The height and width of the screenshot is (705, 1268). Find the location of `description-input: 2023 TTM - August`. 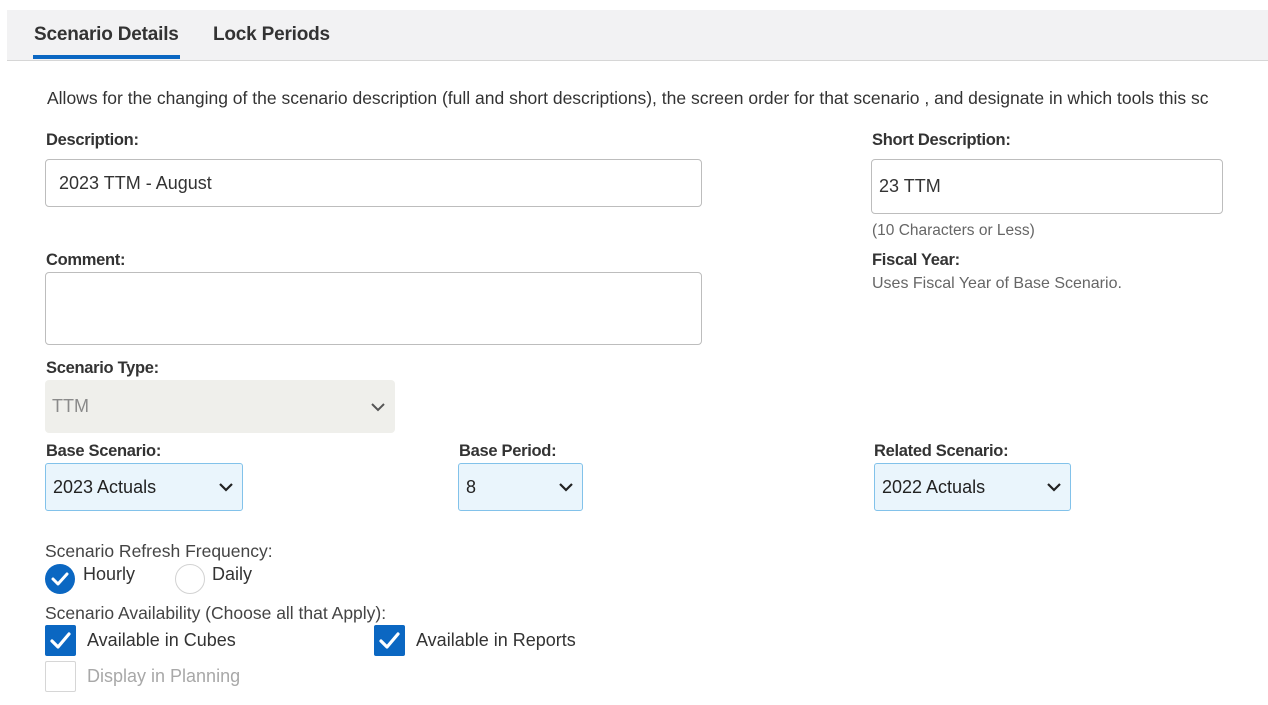

description-input: 2023 TTM - August is located at coordinates (373, 183).